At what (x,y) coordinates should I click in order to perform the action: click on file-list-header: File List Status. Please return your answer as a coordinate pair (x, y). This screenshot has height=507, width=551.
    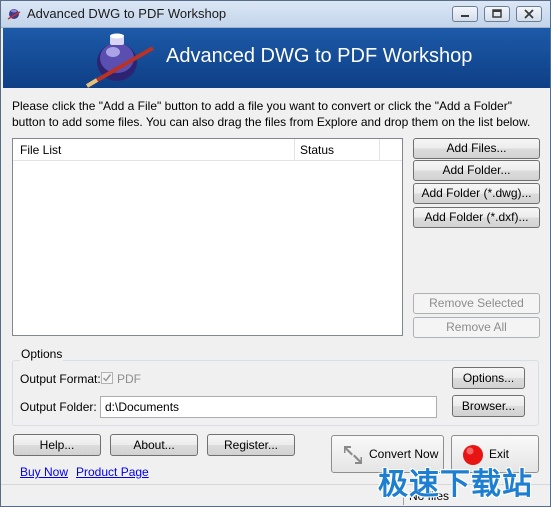
    Looking at the image, I should click on (207, 150).